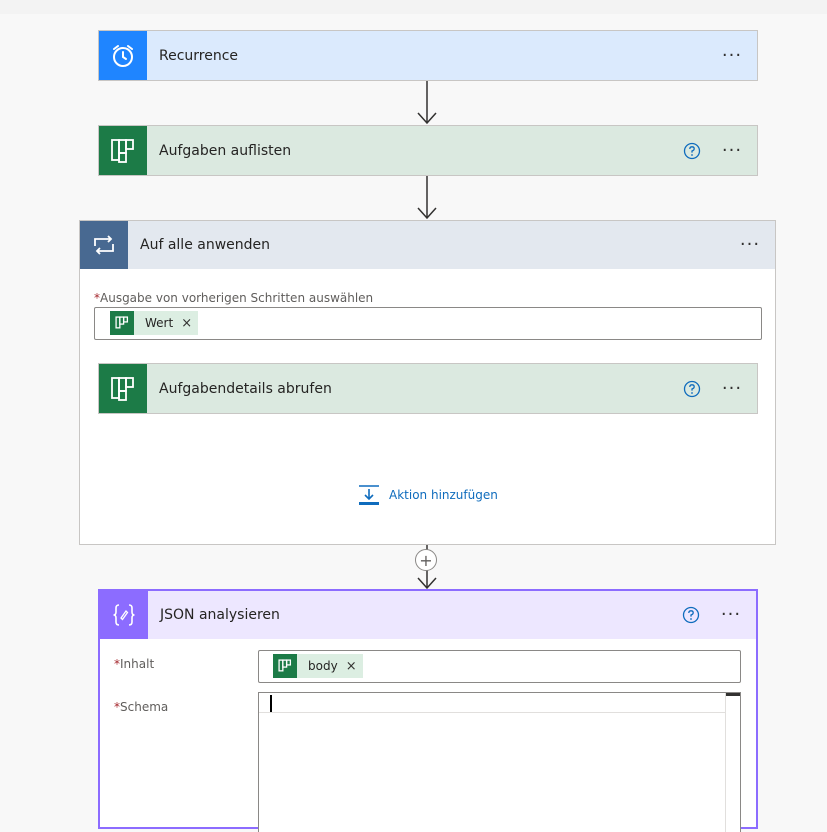 This screenshot has width=827, height=832. What do you see at coordinates (428, 388) in the screenshot?
I see `task-details-card: Aufgabendetails abrufen ···` at bounding box center [428, 388].